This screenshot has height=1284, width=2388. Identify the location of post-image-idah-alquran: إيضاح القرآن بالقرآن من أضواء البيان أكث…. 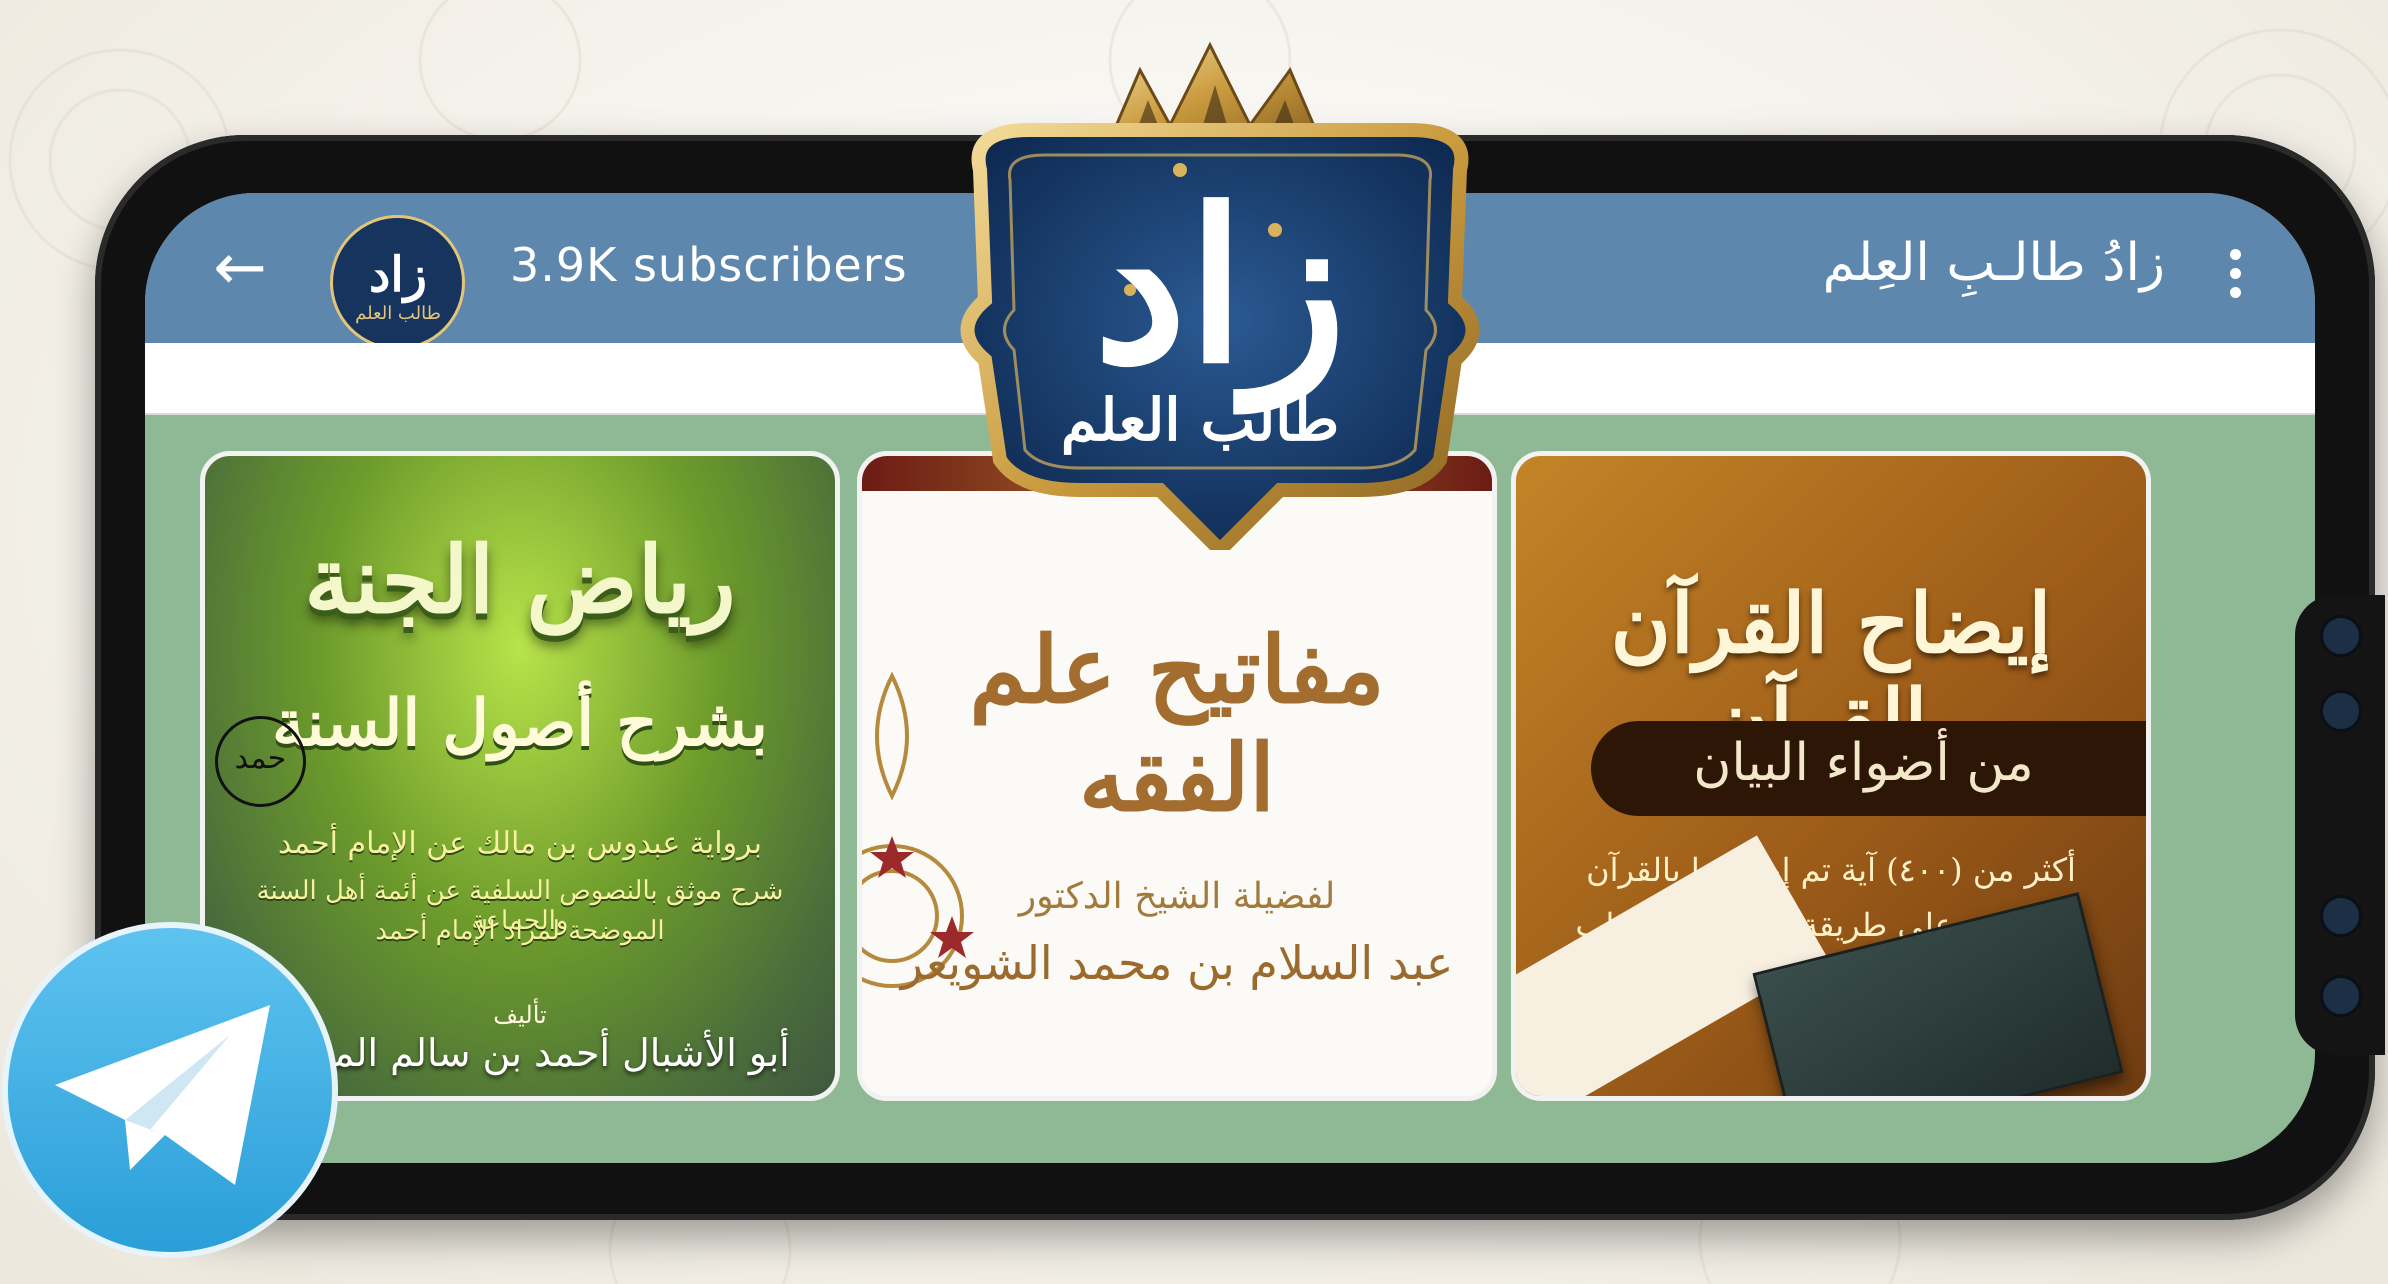
(1831, 776).